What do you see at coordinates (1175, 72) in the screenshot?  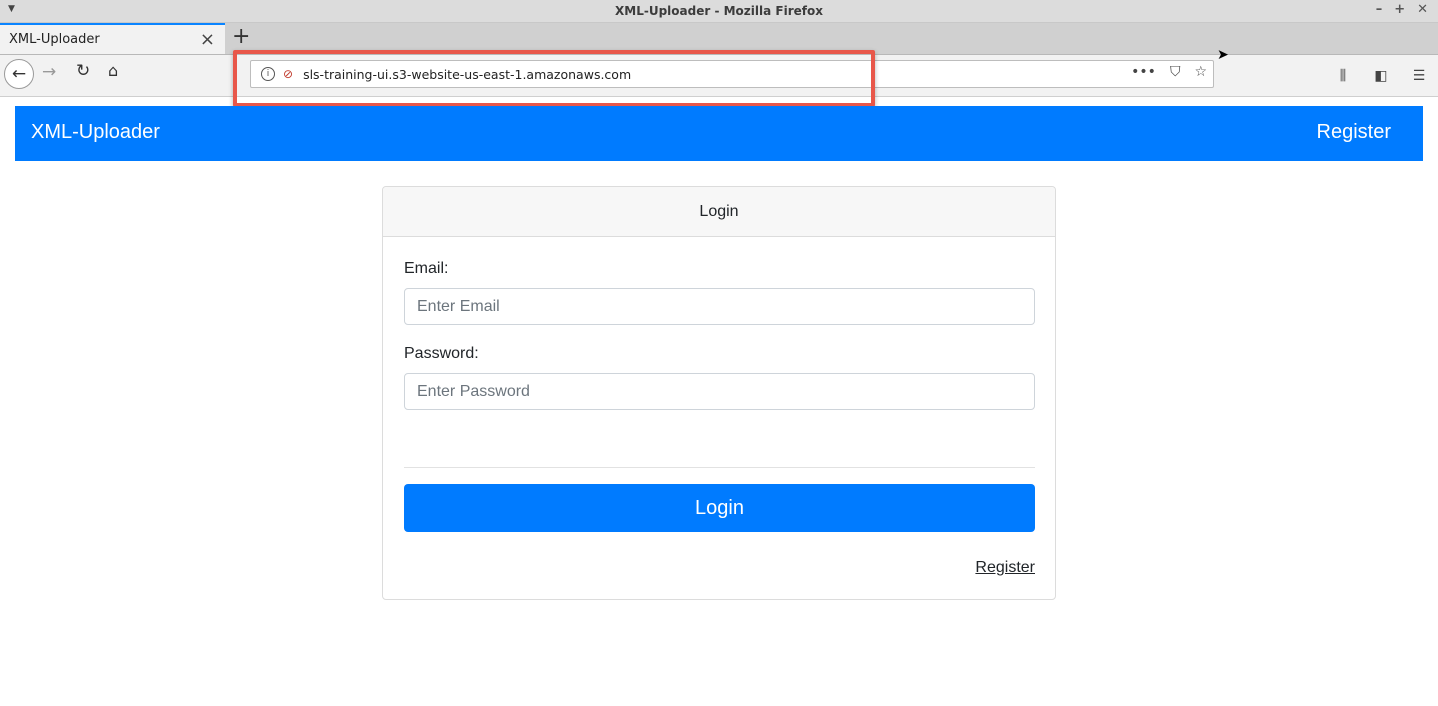 I see `pocket-icon: ⛉` at bounding box center [1175, 72].